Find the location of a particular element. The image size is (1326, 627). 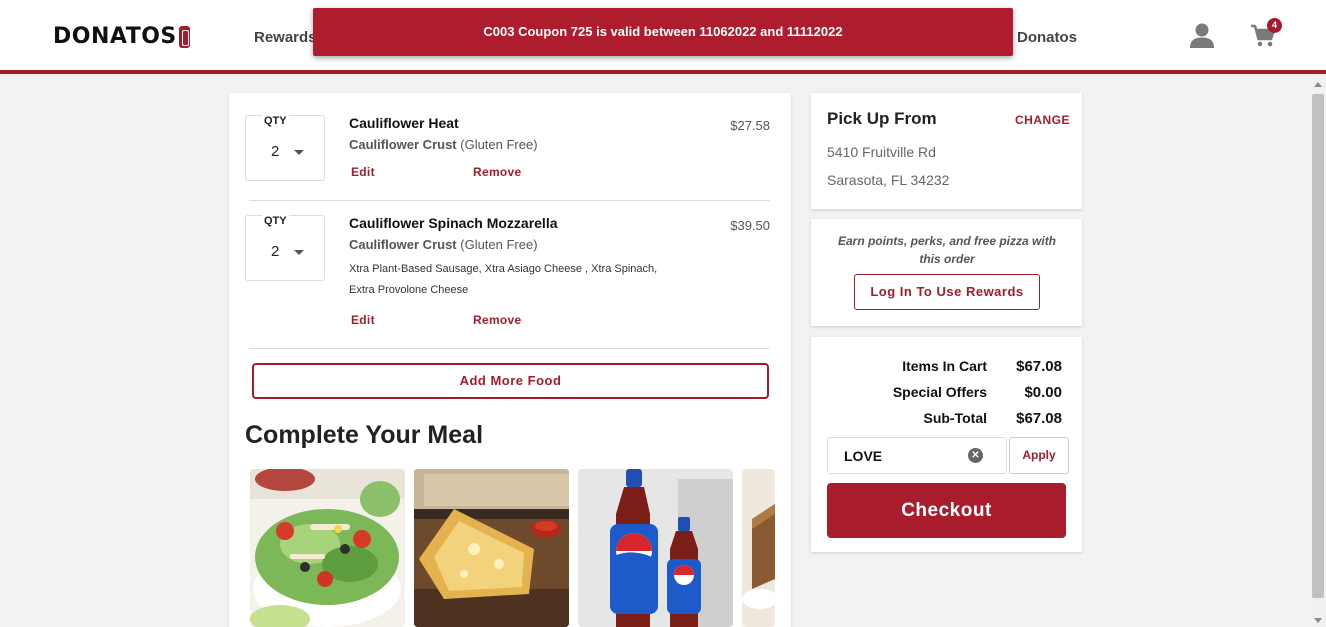

items-in-cart-label: Items In Cart is located at coordinates (944, 366).